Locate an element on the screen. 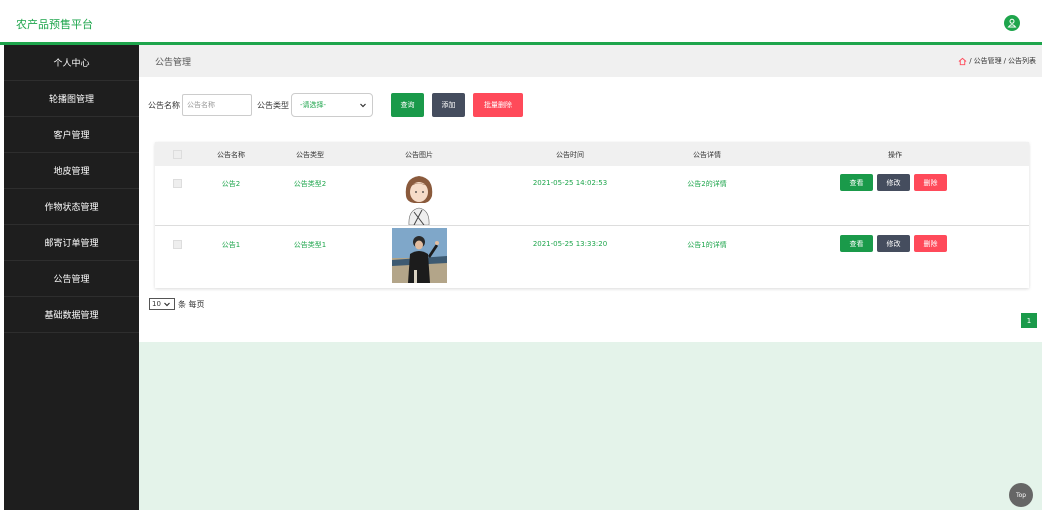 Image resolution: width=1042 pixels, height=510 pixels. name-label: 公告名称 is located at coordinates (164, 105).